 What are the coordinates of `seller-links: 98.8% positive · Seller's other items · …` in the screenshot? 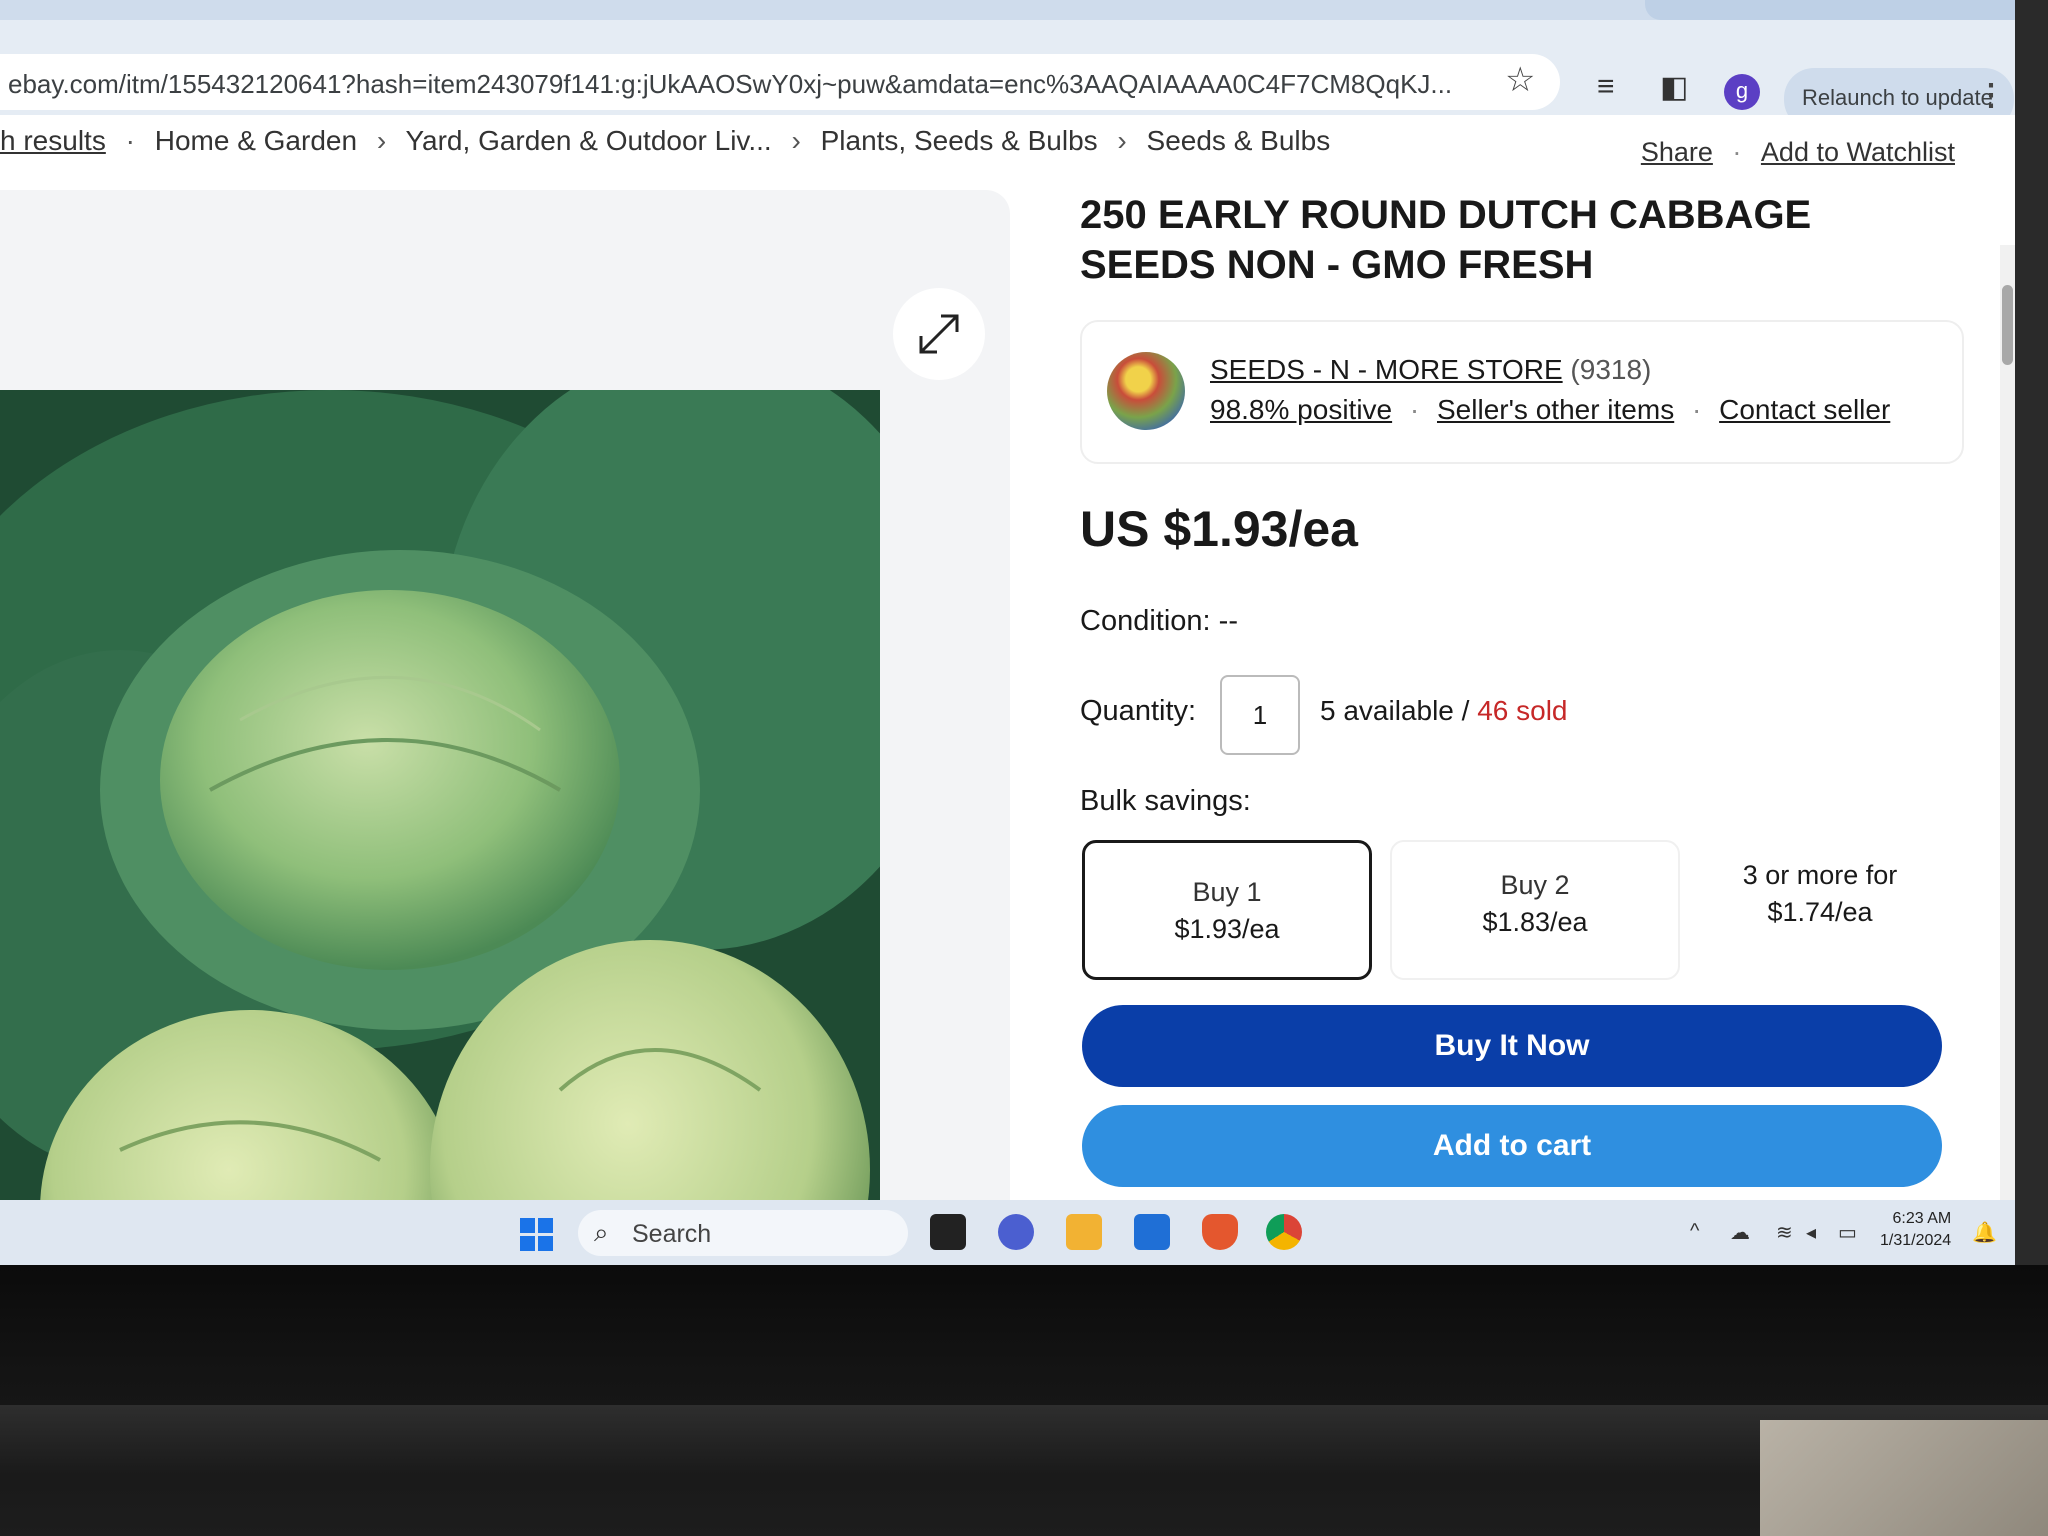 It's located at (1555, 410).